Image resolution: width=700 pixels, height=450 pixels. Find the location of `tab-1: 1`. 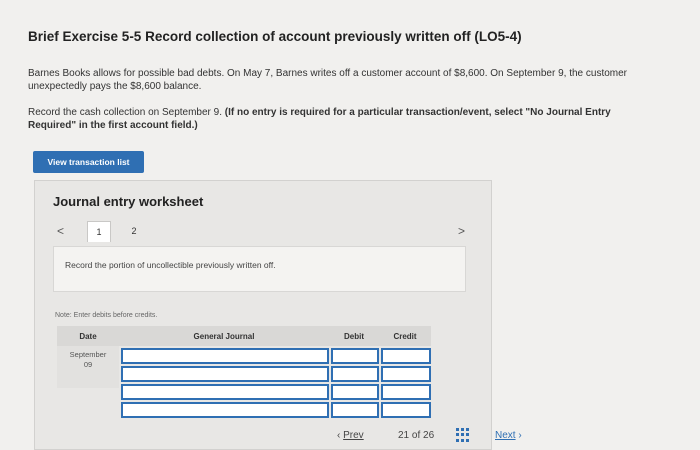

tab-1: 1 is located at coordinates (99, 231).